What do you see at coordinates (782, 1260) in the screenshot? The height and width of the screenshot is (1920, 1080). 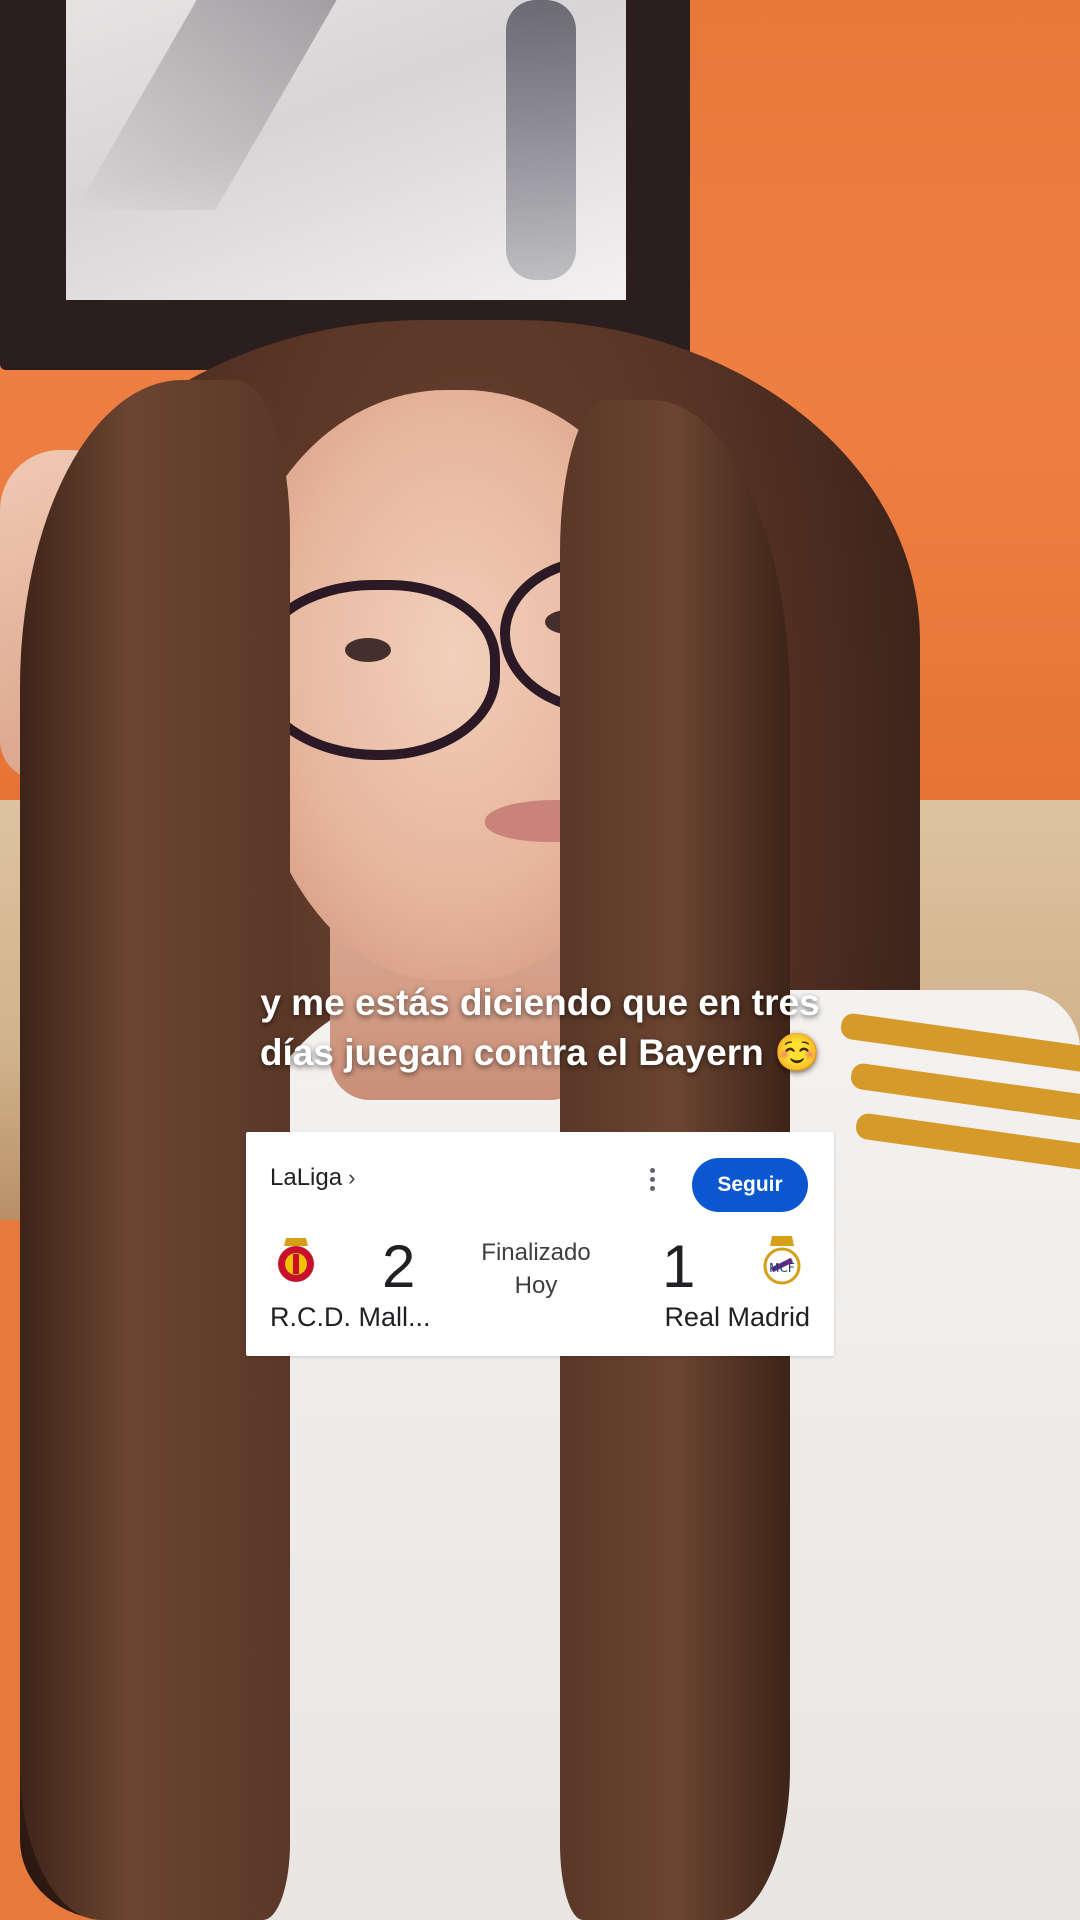 I see `real-madrid-crest-icon: MCF` at bounding box center [782, 1260].